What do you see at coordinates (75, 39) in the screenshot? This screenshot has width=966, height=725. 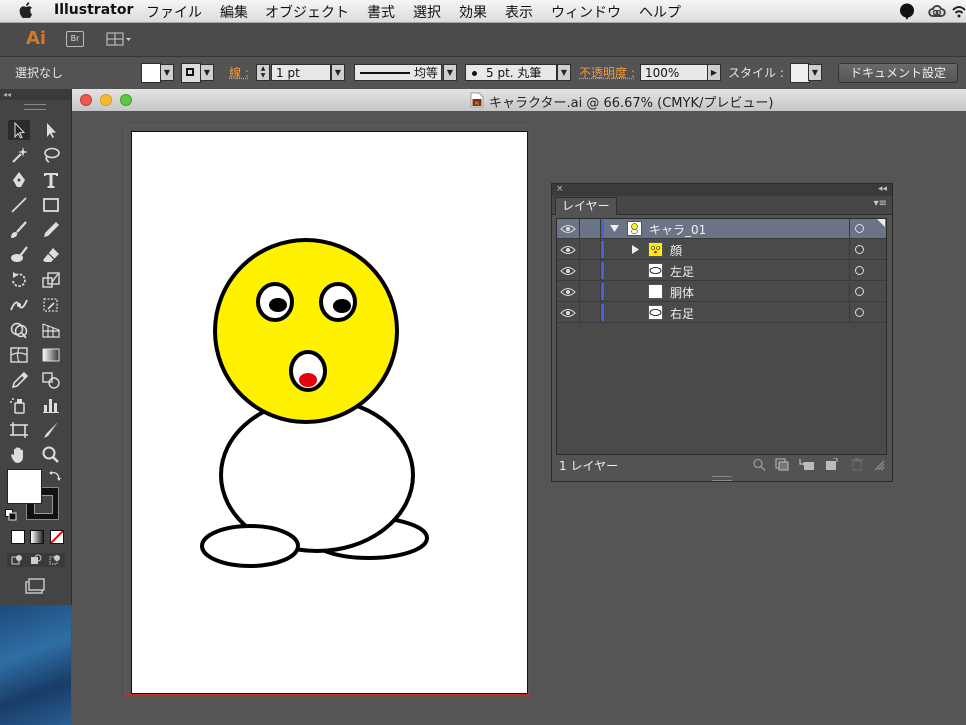 I see `bridge-button: Br` at bounding box center [75, 39].